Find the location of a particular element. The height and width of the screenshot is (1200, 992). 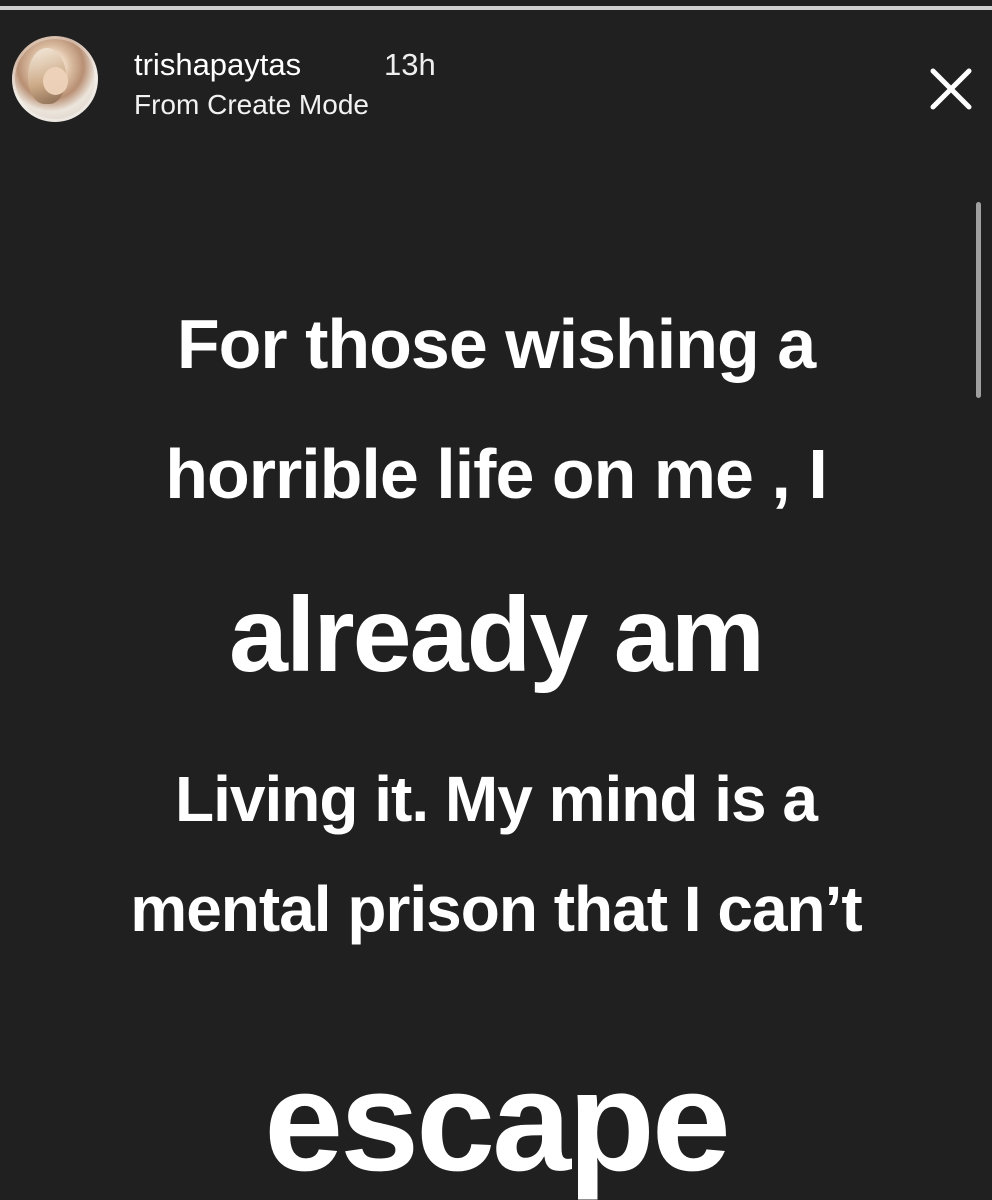

story-username: trishapaytas is located at coordinates (217, 65).